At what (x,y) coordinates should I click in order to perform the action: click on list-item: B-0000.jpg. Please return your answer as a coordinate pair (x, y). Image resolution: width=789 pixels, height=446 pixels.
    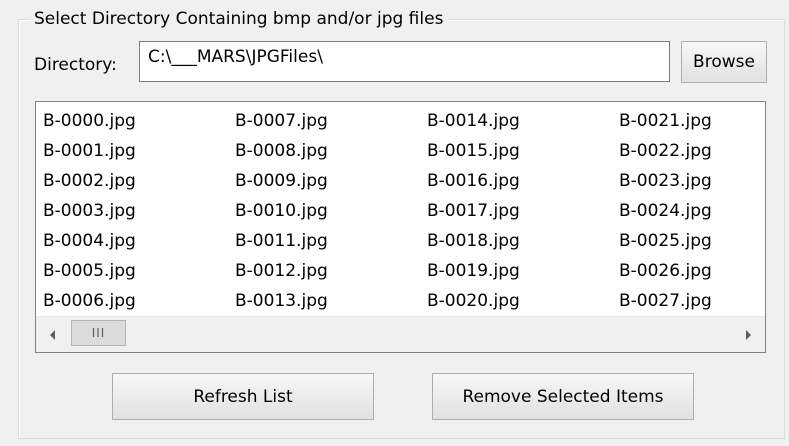
    Looking at the image, I should click on (129, 121).